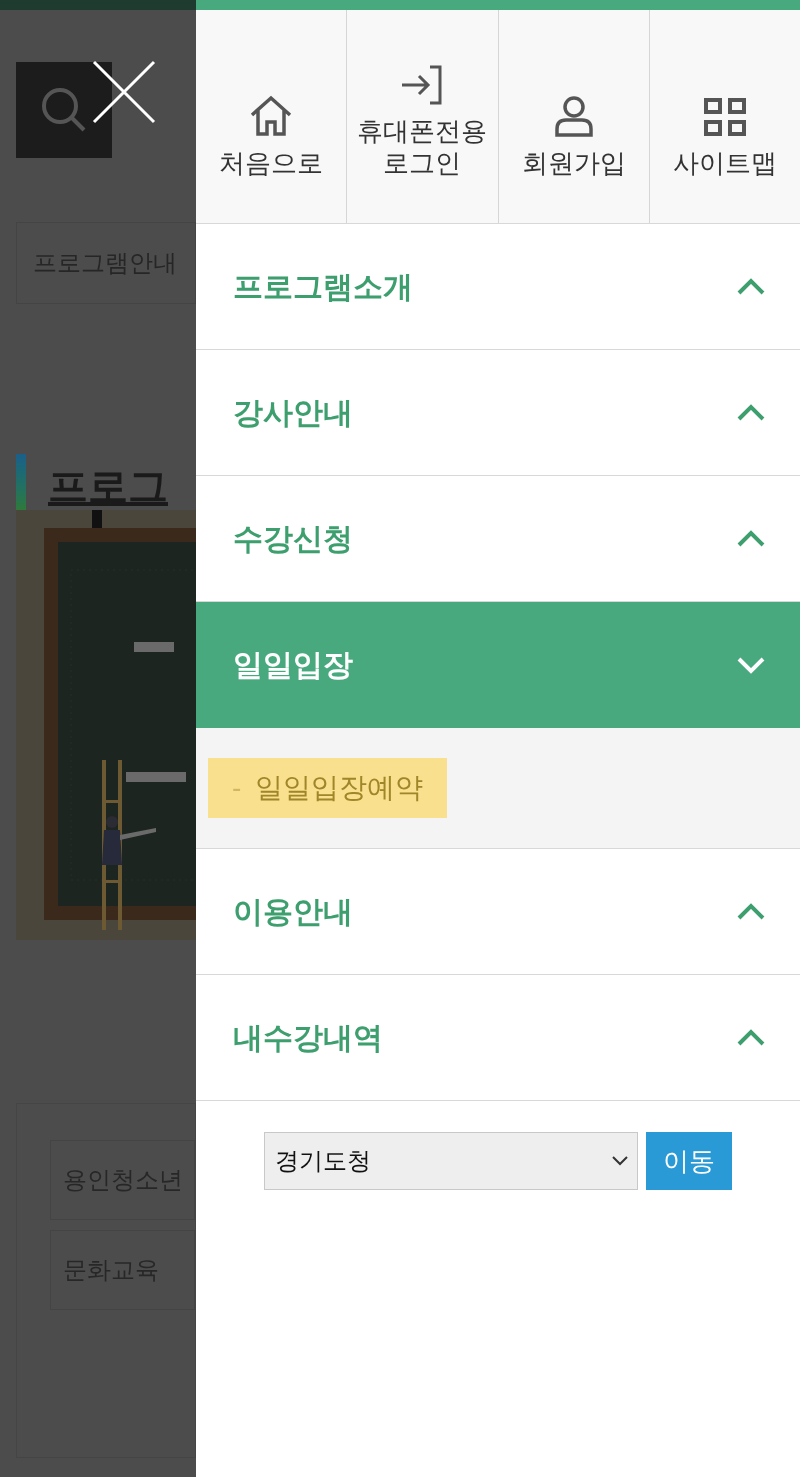 Image resolution: width=800 pixels, height=1477 pixels. What do you see at coordinates (422, 116) in the screenshot?
I see `quick-link: 휴대폰전용 로그인` at bounding box center [422, 116].